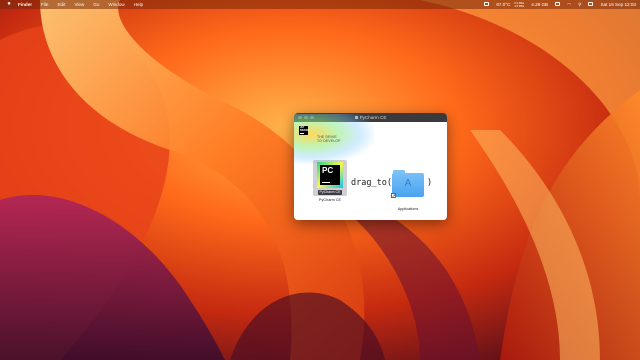 The height and width of the screenshot is (360, 640). I want to click on wifi-icon: ◠, so click(569, 4).